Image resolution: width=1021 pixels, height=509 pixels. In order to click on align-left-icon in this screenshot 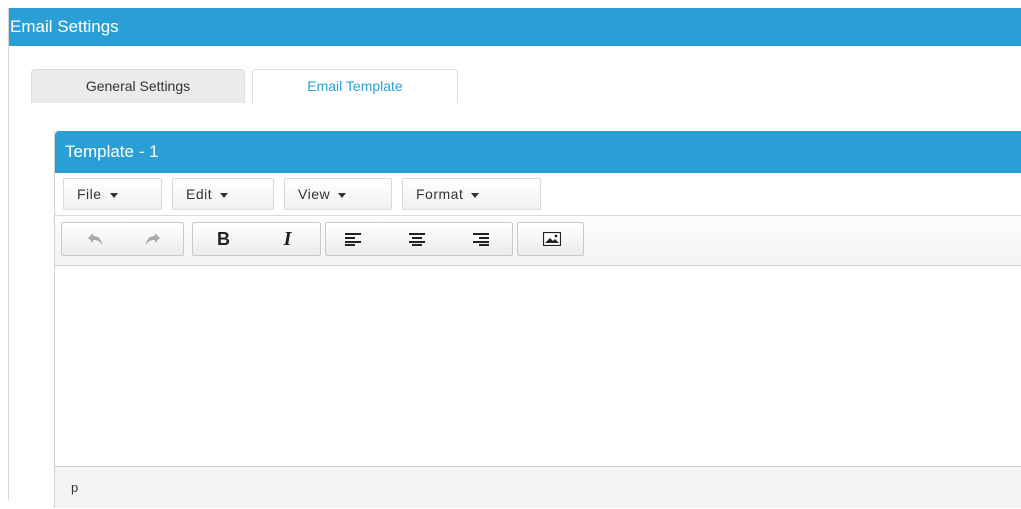, I will do `click(352, 239)`.